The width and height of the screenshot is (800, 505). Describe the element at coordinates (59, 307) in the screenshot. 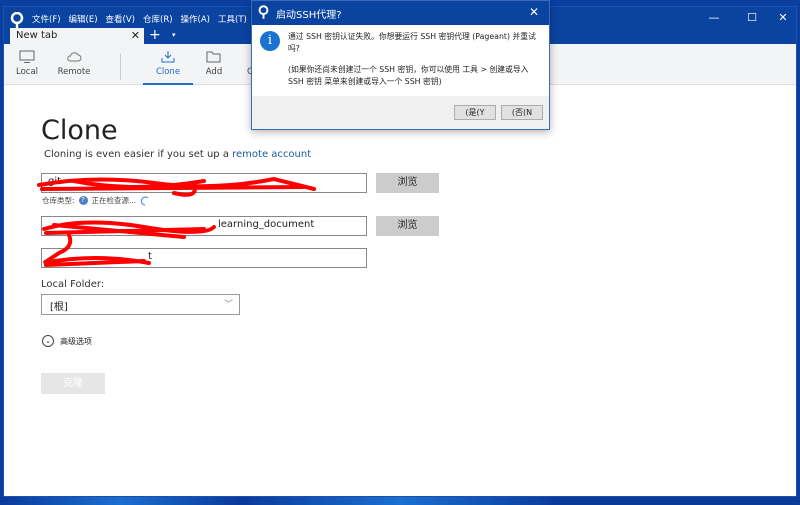

I see `local-folder-value: [根]` at that location.